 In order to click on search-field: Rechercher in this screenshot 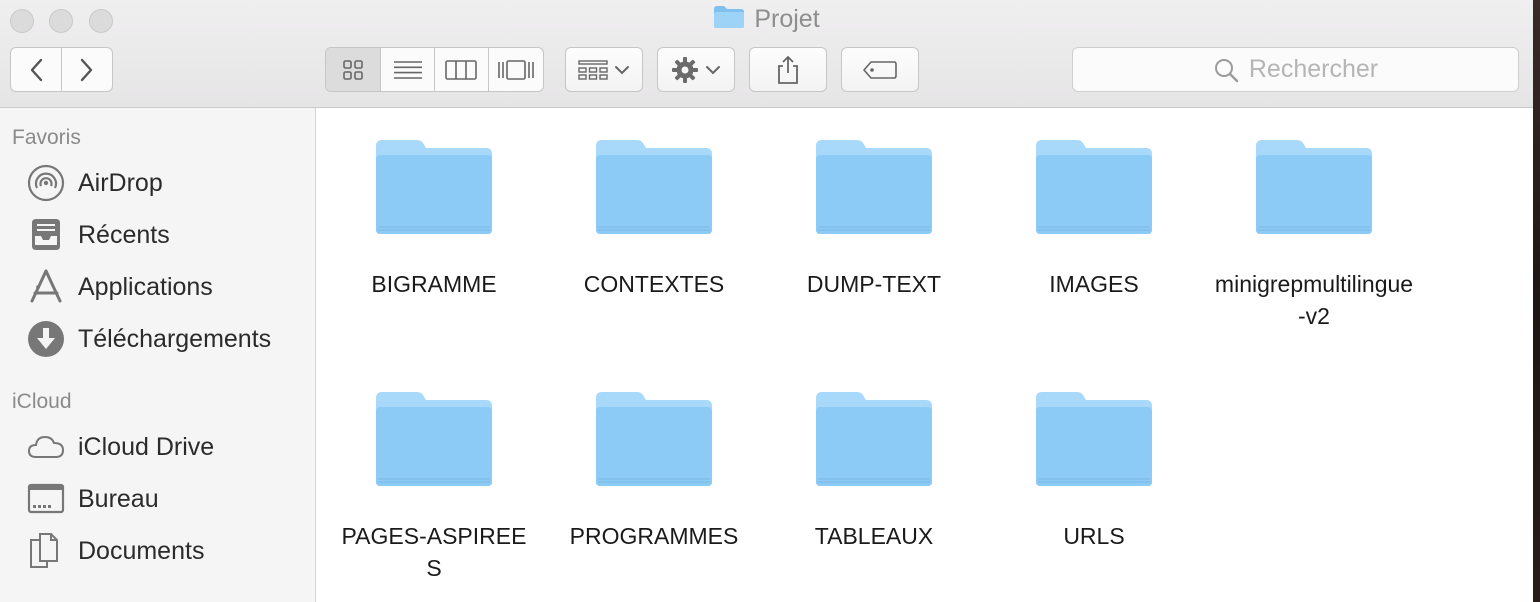, I will do `click(1295, 69)`.